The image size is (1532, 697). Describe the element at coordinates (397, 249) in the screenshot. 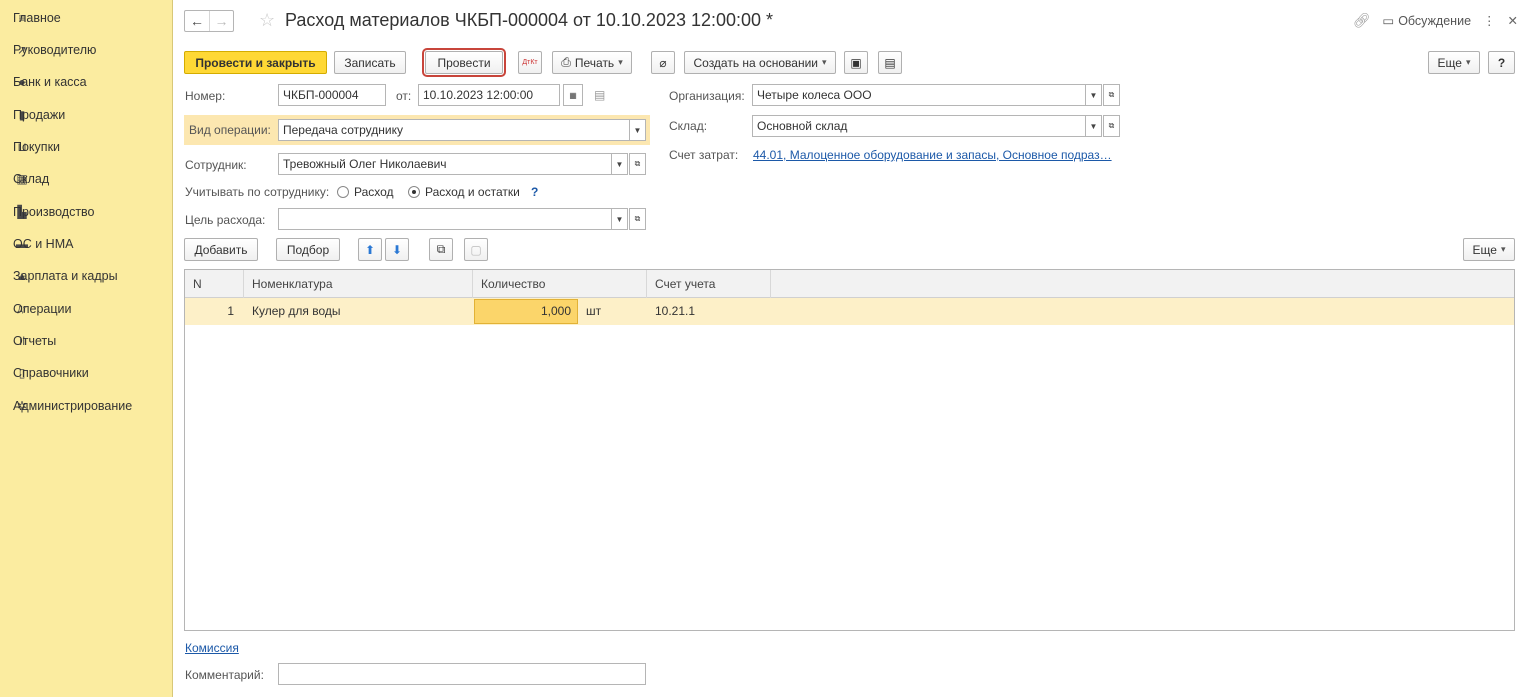

I see `move-down-icon: ⬇` at that location.